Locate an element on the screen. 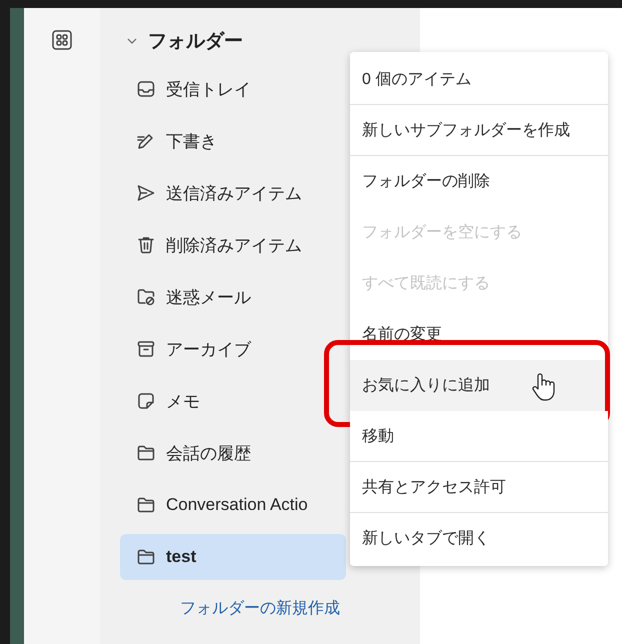 This screenshot has width=622, height=644. folder-item: 下書き is located at coordinates (233, 141).